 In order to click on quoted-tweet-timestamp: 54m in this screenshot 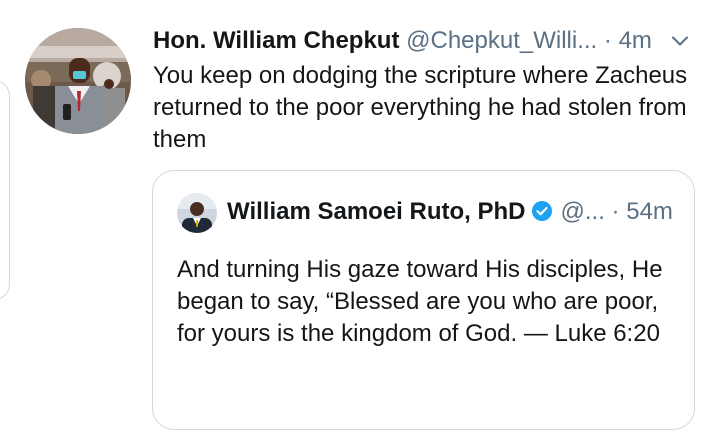, I will do `click(649, 211)`.